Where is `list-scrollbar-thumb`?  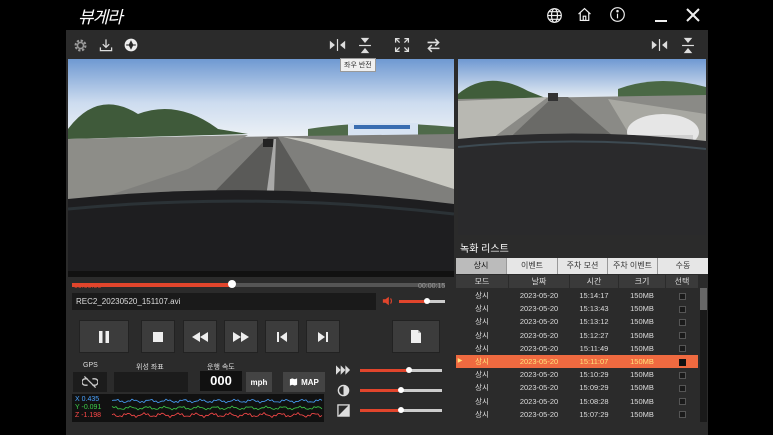
list-scrollbar-thumb is located at coordinates (703, 299).